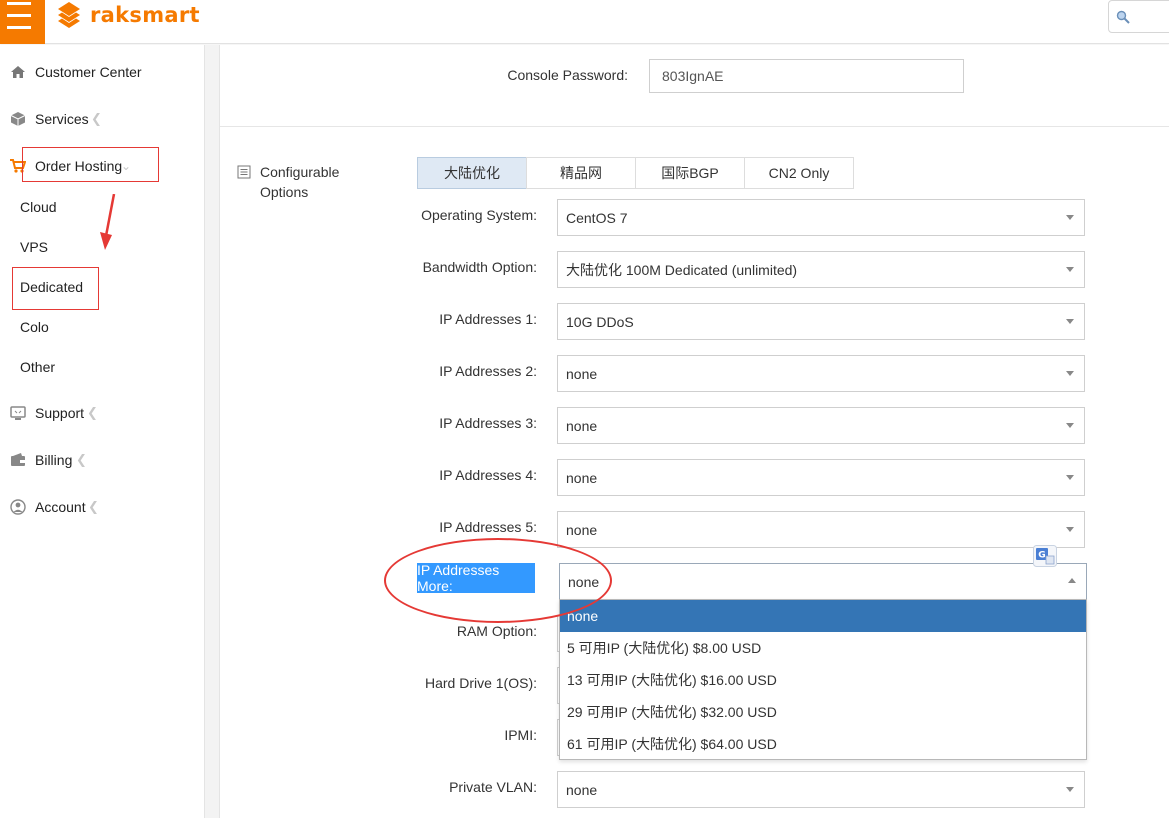 Image resolution: width=1169 pixels, height=818 pixels. What do you see at coordinates (488, 319) in the screenshot?
I see `ip-addresses-1-label: IP Addresses 1:` at bounding box center [488, 319].